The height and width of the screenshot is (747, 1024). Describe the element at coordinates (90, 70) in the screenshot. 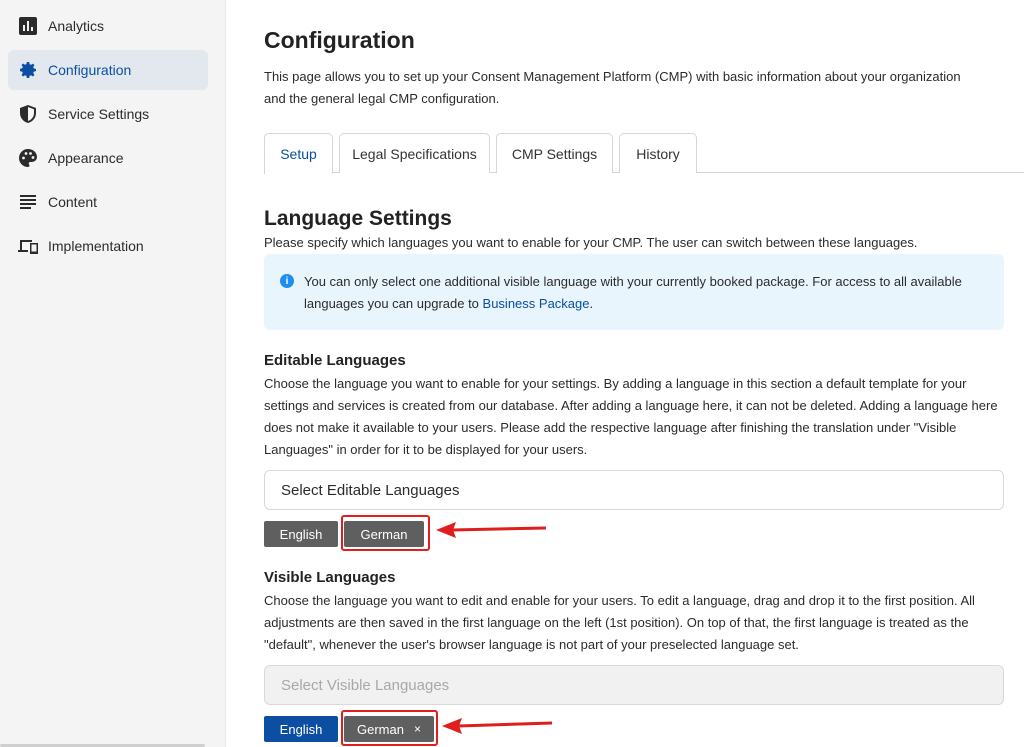

I see `sidebar-item-label: Configuration` at that location.